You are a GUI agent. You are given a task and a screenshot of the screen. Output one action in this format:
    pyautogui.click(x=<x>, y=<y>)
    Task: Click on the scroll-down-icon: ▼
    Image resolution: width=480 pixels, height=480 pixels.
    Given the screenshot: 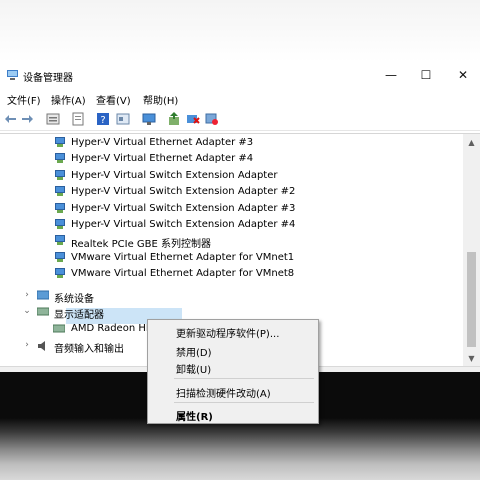 What is the action you would take?
    pyautogui.click(x=471, y=358)
    